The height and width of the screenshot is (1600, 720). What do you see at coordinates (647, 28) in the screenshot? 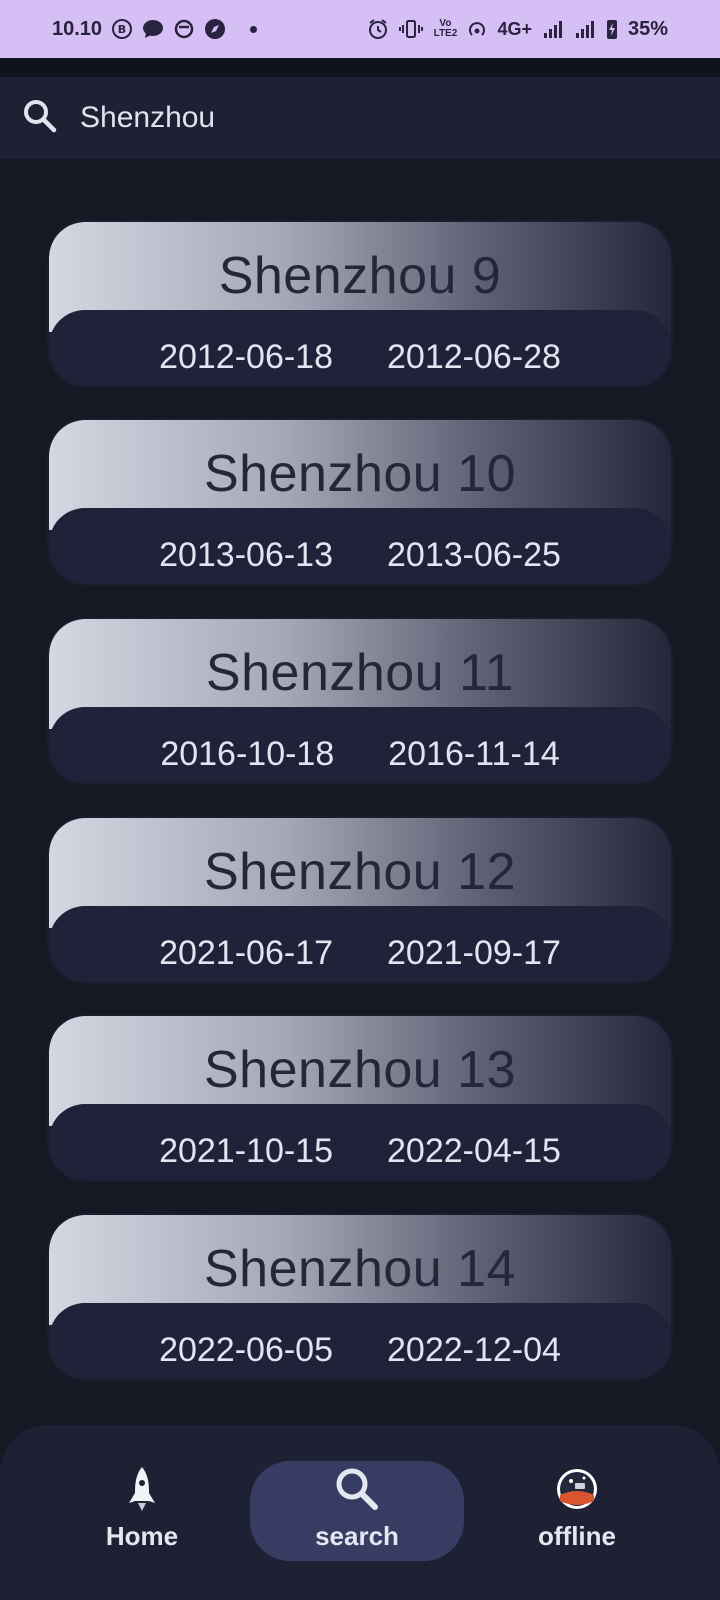
I see `battery-percent: 35%` at bounding box center [647, 28].